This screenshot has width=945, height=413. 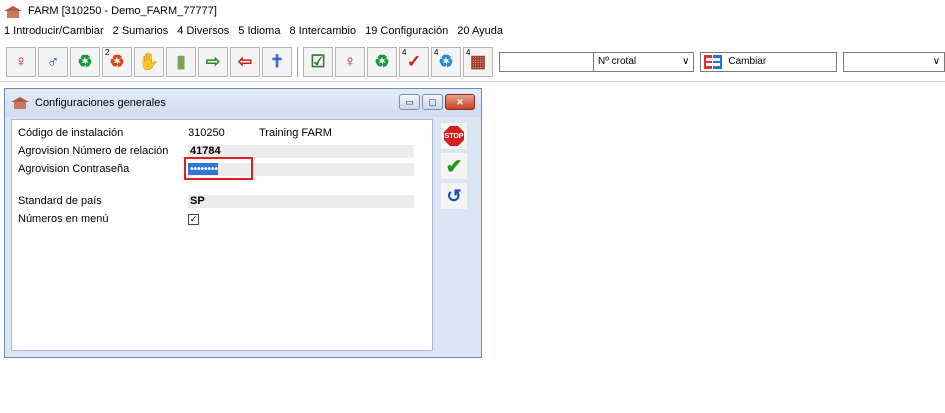 I want to click on menu-ayuda: 20 Ayuda, so click(x=480, y=31).